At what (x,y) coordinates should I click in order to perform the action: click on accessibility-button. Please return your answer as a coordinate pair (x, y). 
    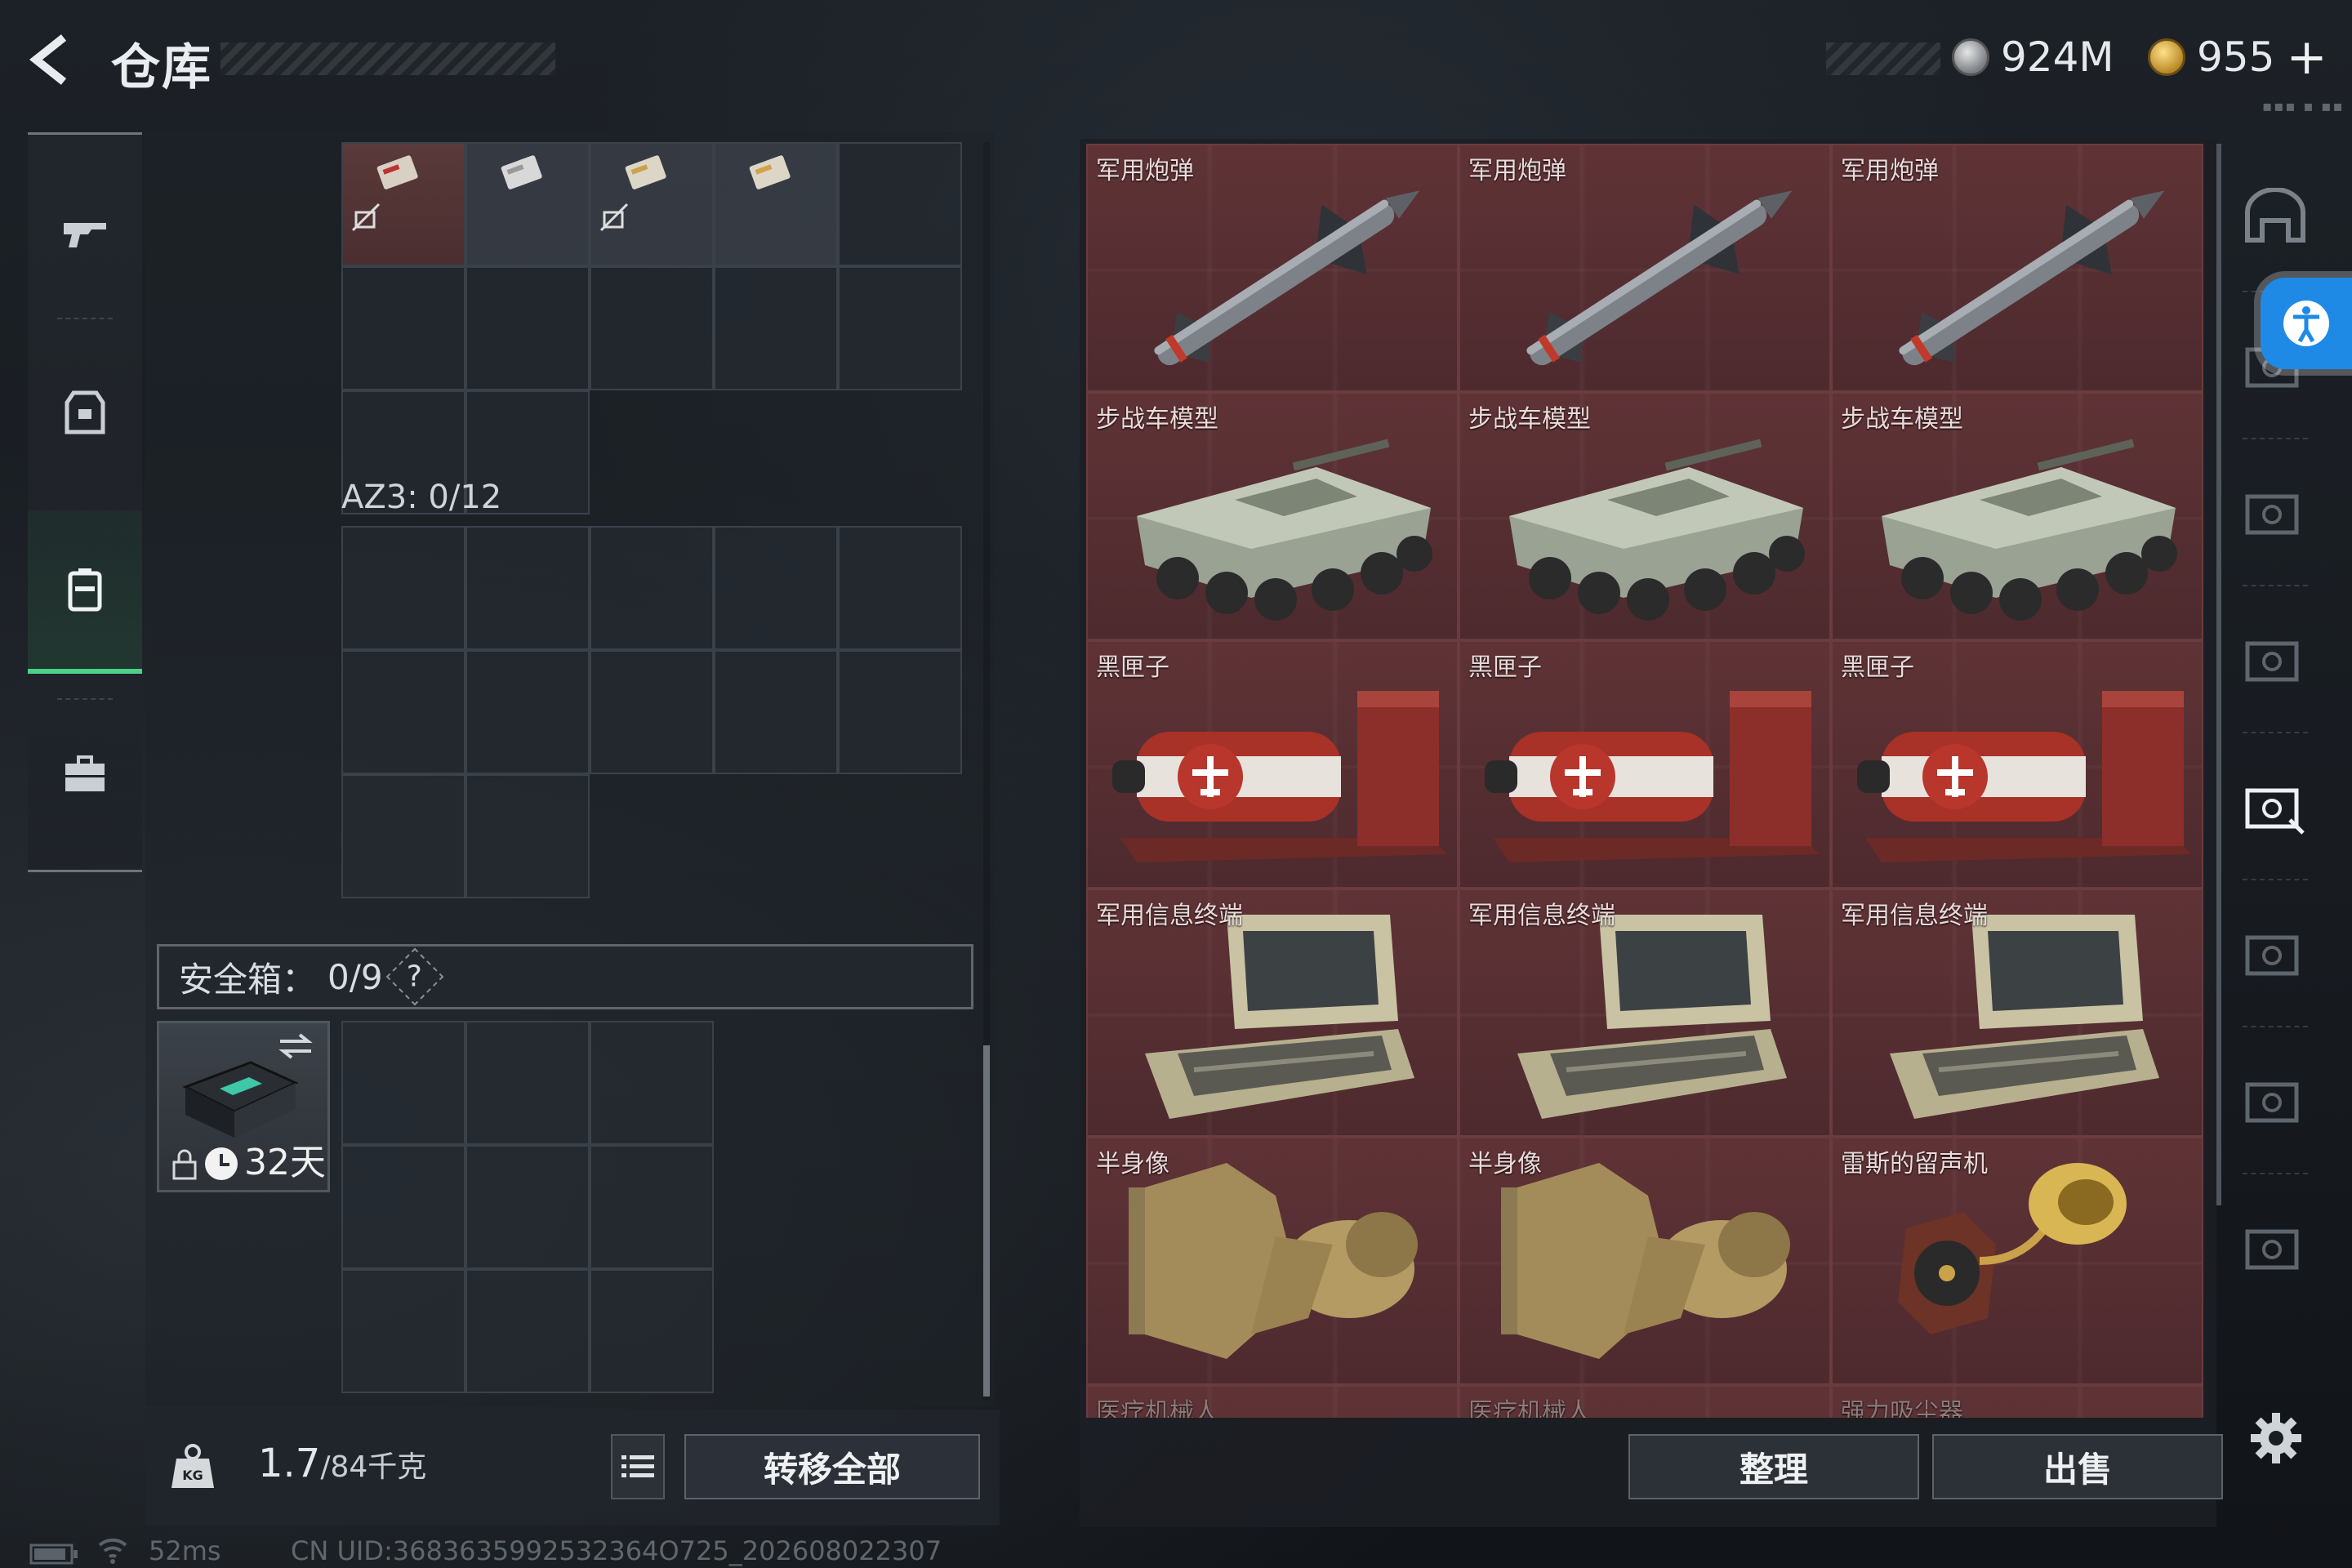
    Looking at the image, I should click on (2306, 323).